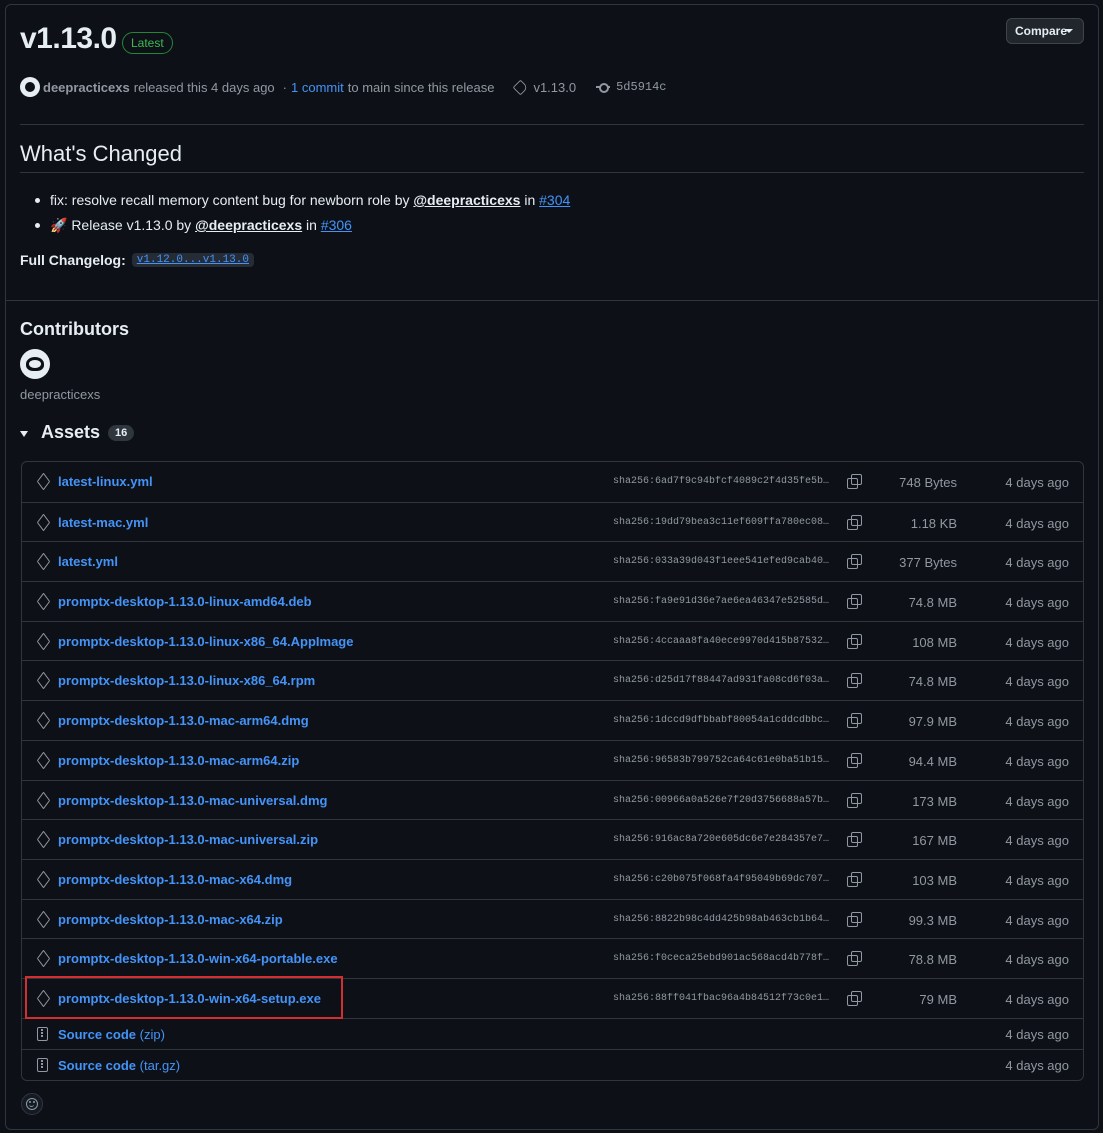 The height and width of the screenshot is (1133, 1103). Describe the element at coordinates (934, 841) in the screenshot. I see `asset-size: 167 MB` at that location.